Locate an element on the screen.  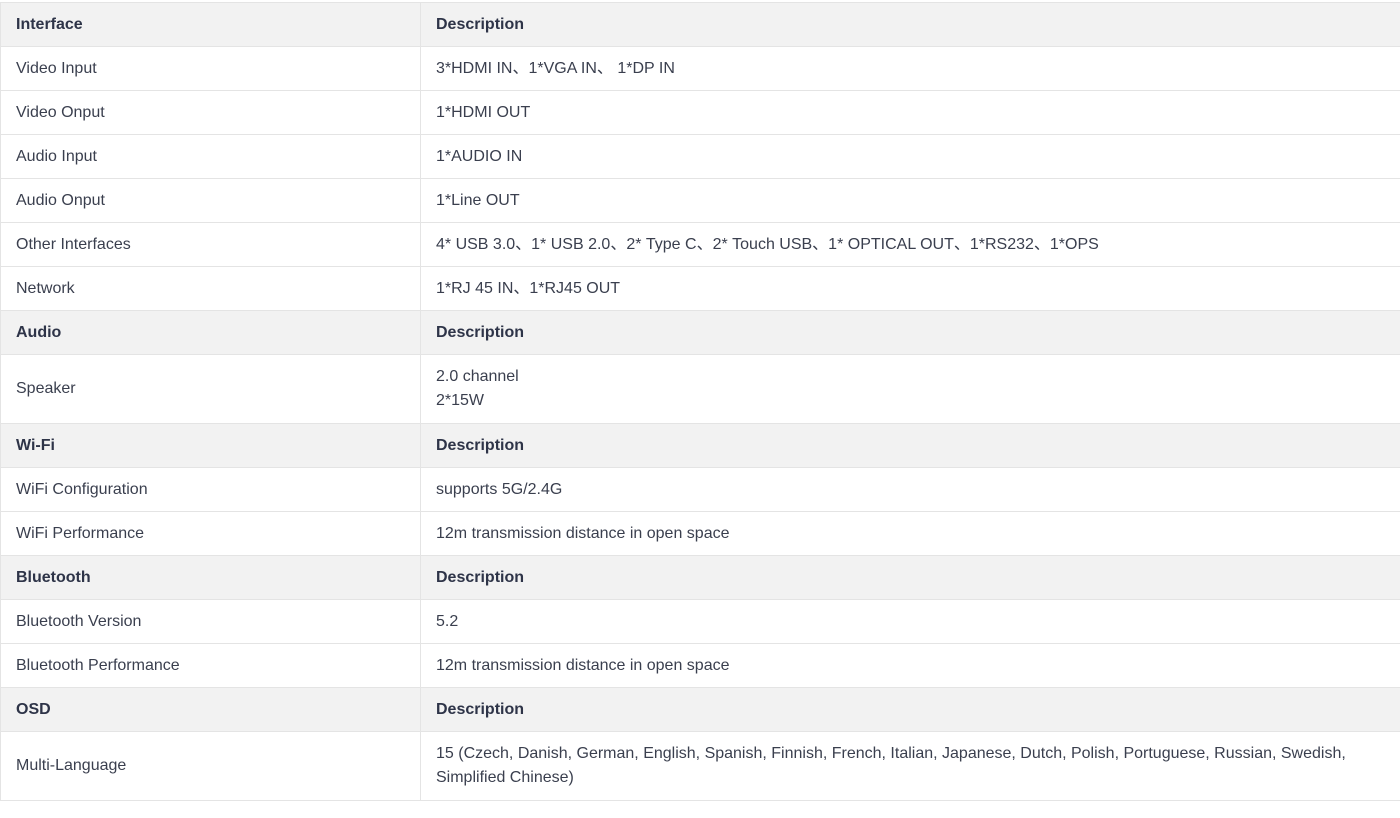
table-row: Bluetooth Version 5.2 is located at coordinates (700, 622).